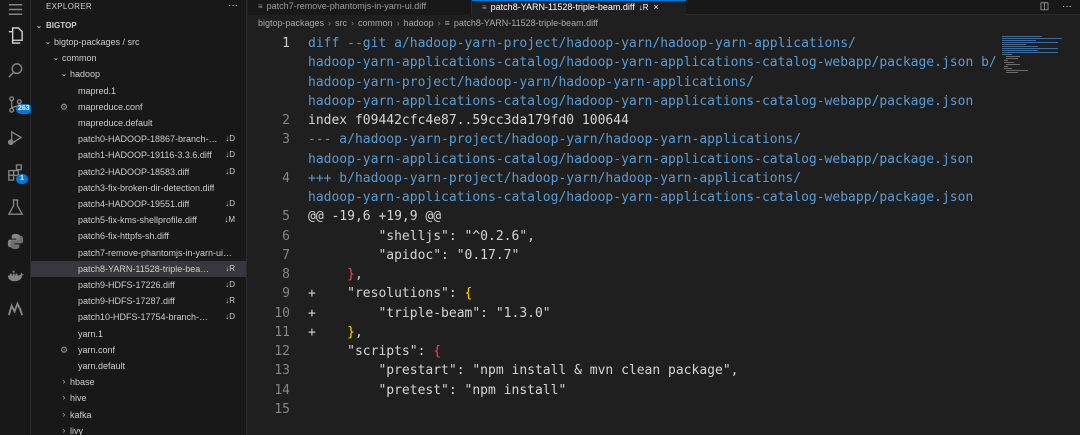 The height and width of the screenshot is (435, 1080). I want to click on files-icon, so click(15, 35).